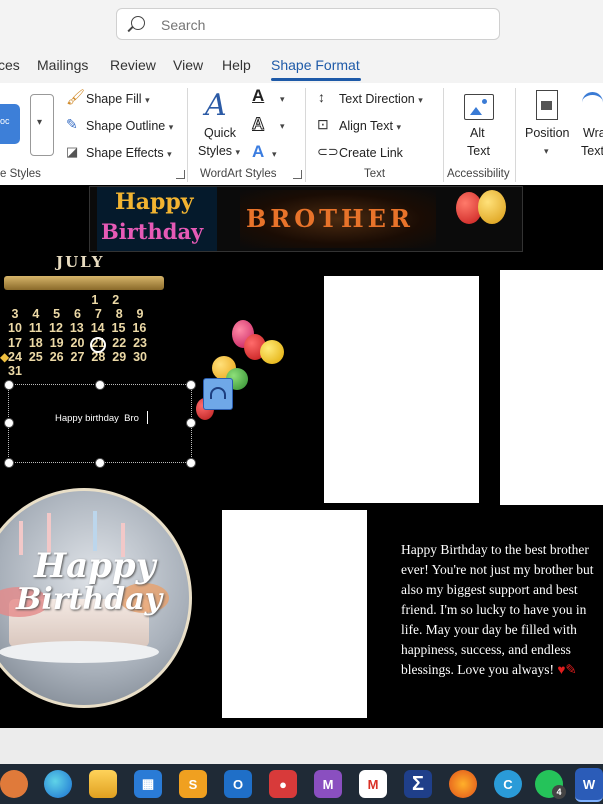  Describe the element at coordinates (258, 152) in the screenshot. I see `text-effects-icon: A` at that location.